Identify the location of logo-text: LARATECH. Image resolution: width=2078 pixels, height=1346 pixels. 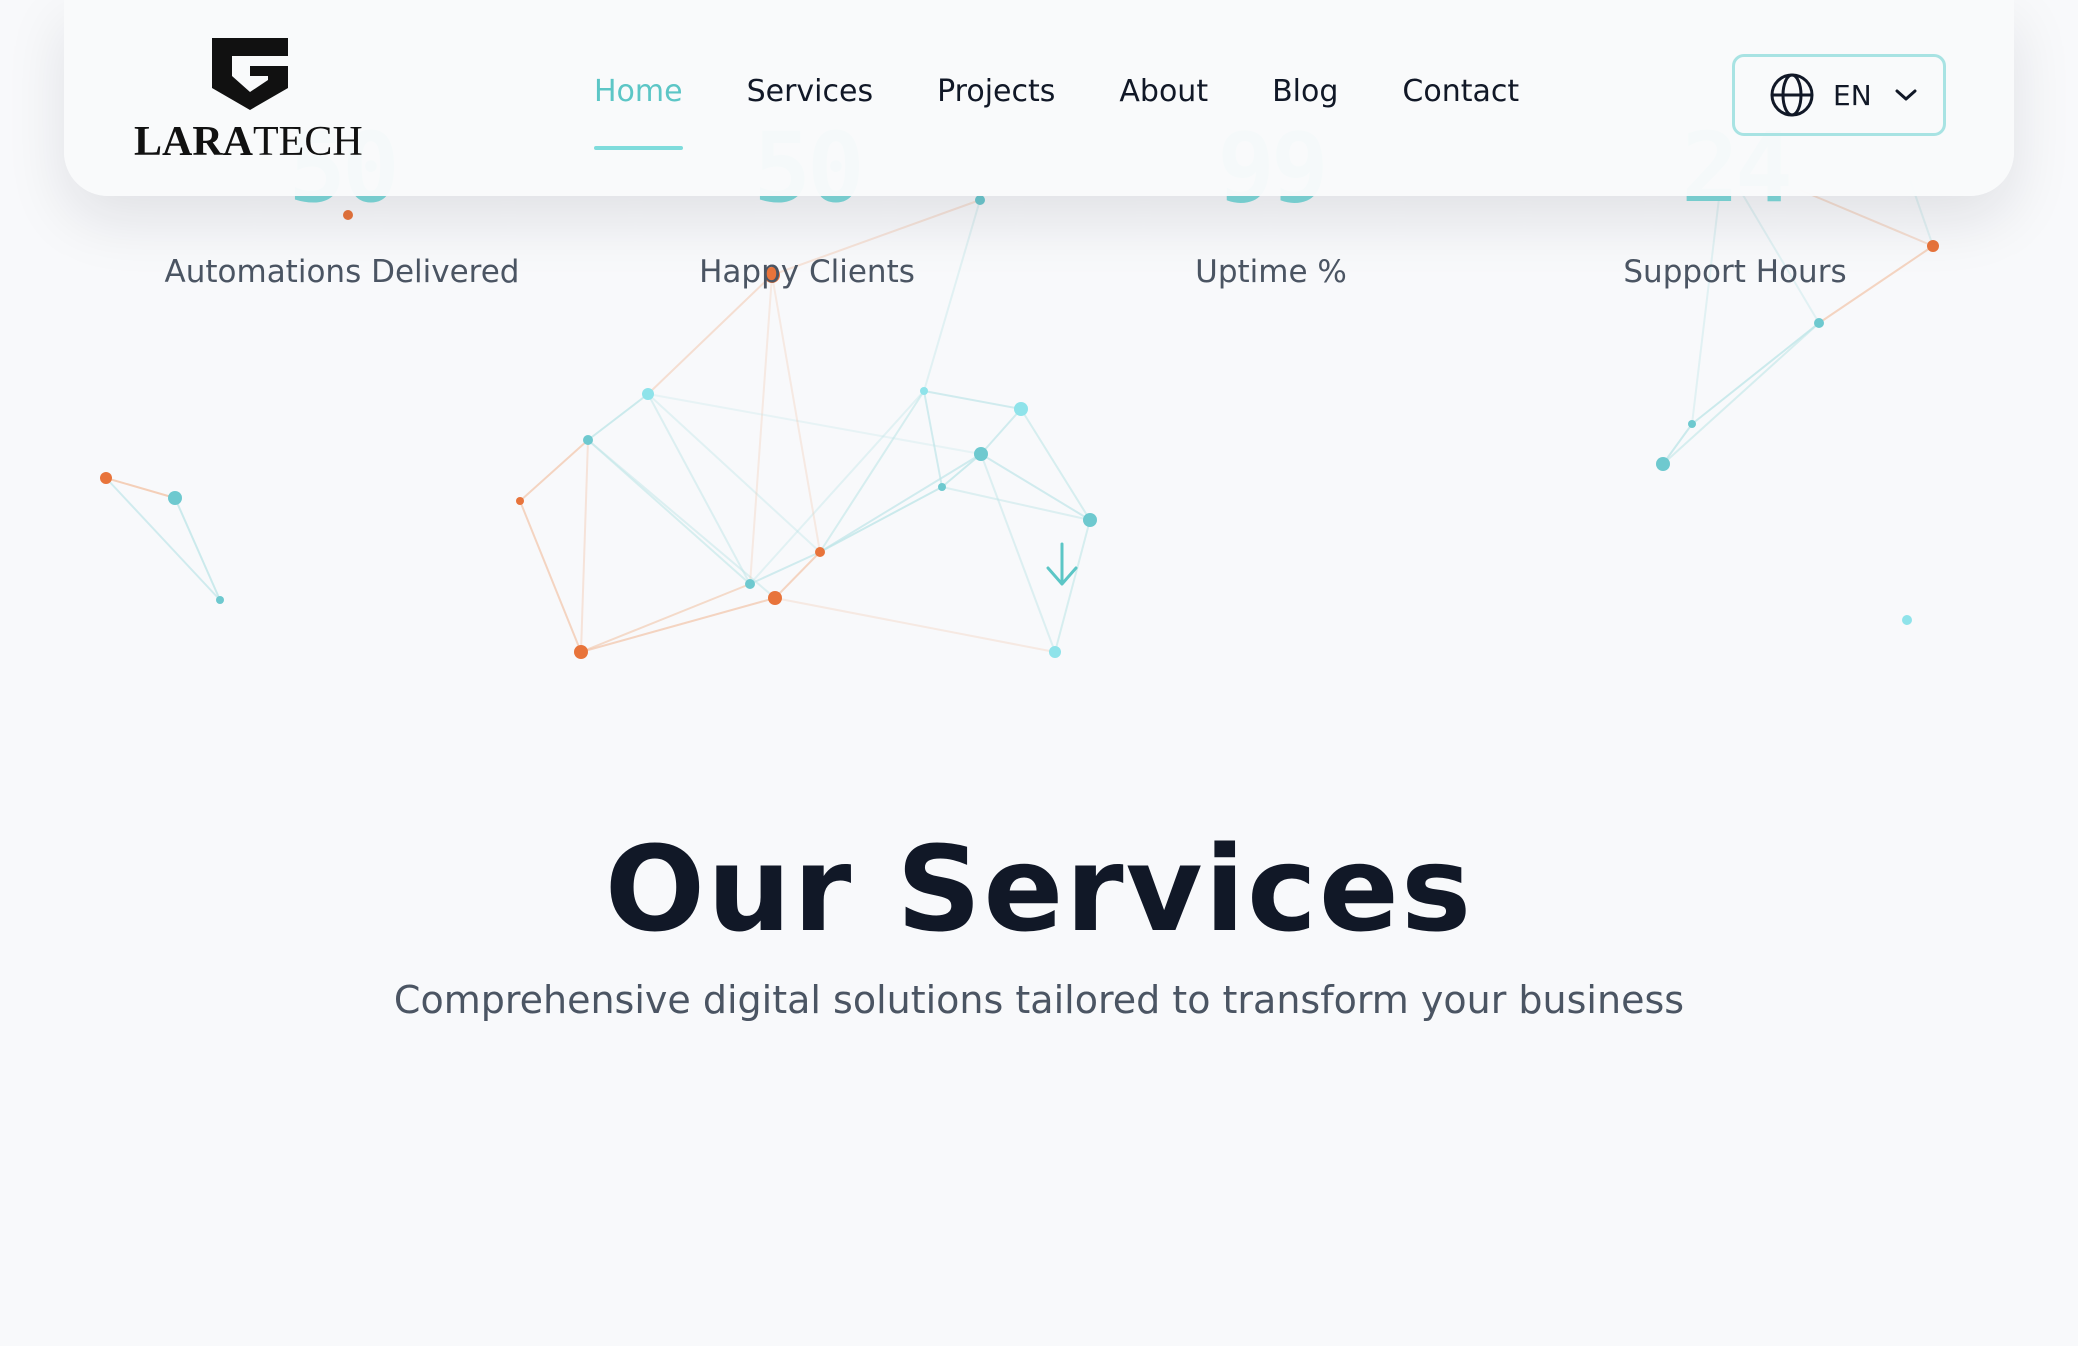
(248, 142).